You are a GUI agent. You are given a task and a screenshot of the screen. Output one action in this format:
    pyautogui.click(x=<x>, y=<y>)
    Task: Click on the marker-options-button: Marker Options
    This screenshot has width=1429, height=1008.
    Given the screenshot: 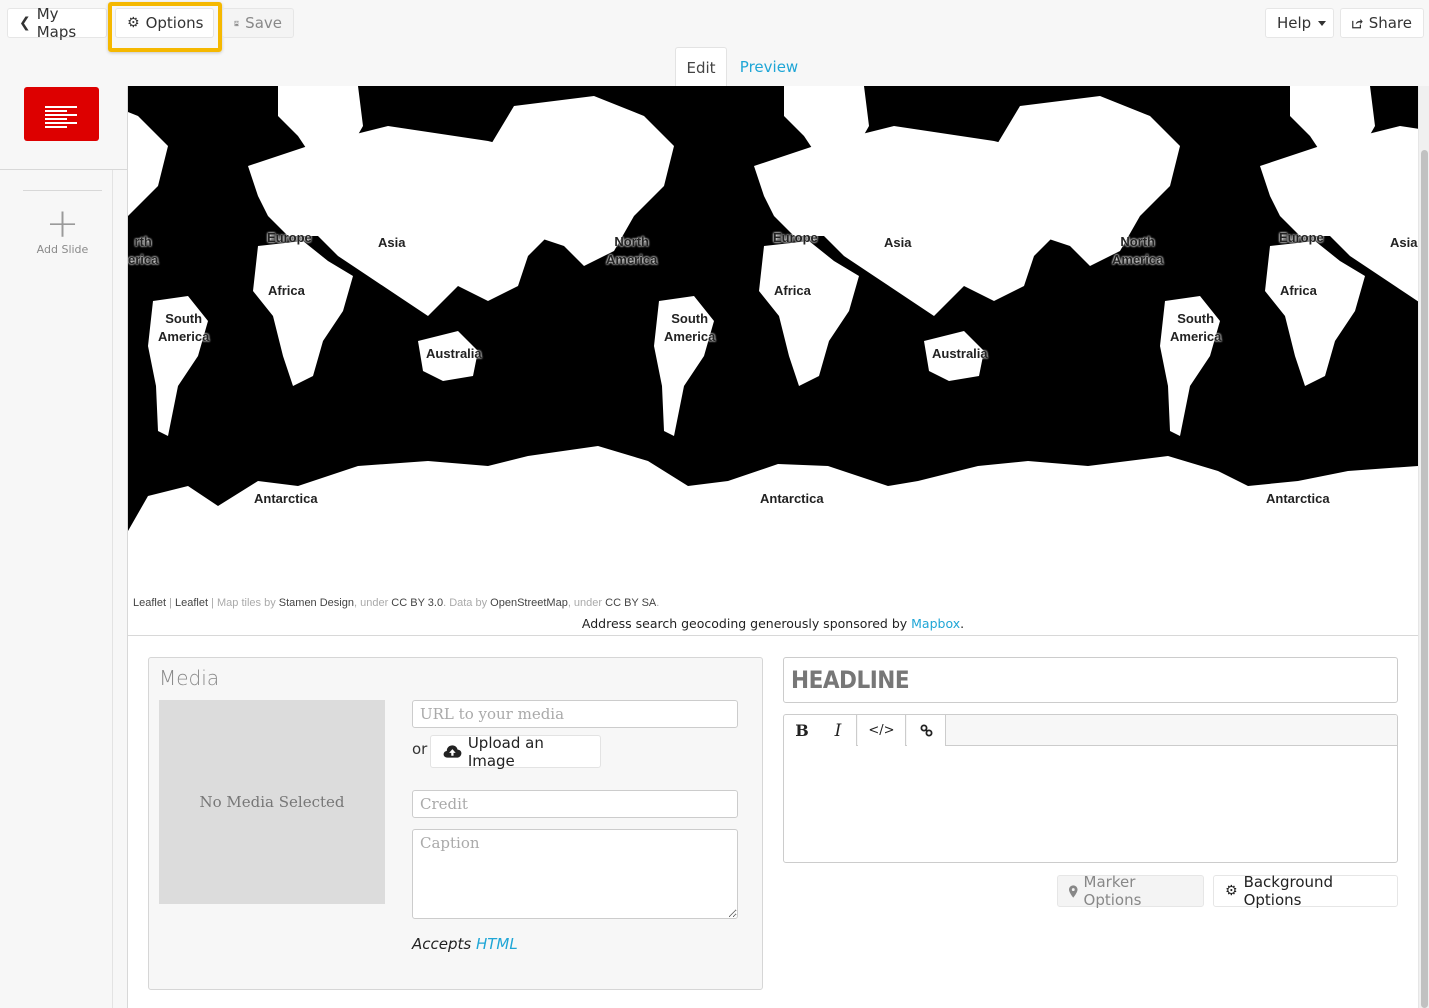 What is the action you would take?
    pyautogui.click(x=1130, y=891)
    